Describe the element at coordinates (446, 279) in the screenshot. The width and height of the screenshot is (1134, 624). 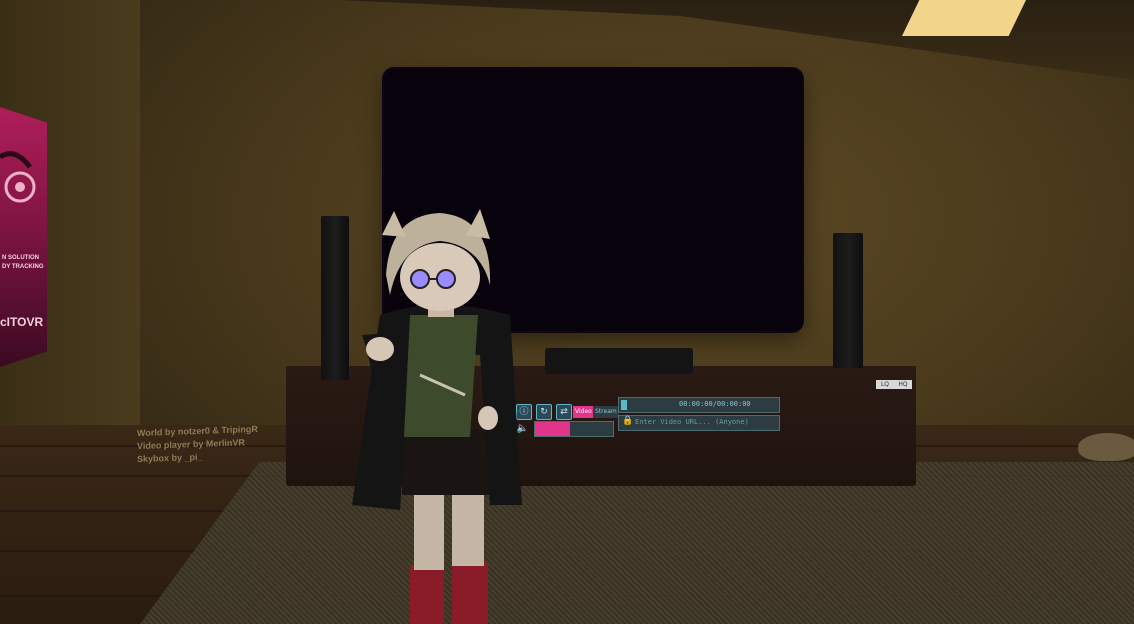
I see `avatar-eye-right` at that location.